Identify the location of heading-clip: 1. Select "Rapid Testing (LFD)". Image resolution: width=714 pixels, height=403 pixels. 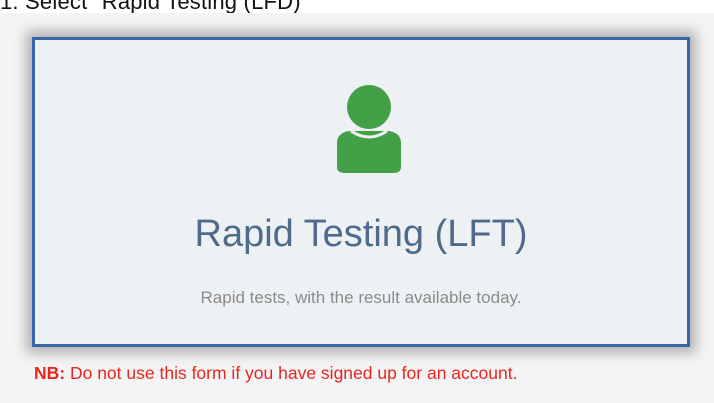
(357, 6).